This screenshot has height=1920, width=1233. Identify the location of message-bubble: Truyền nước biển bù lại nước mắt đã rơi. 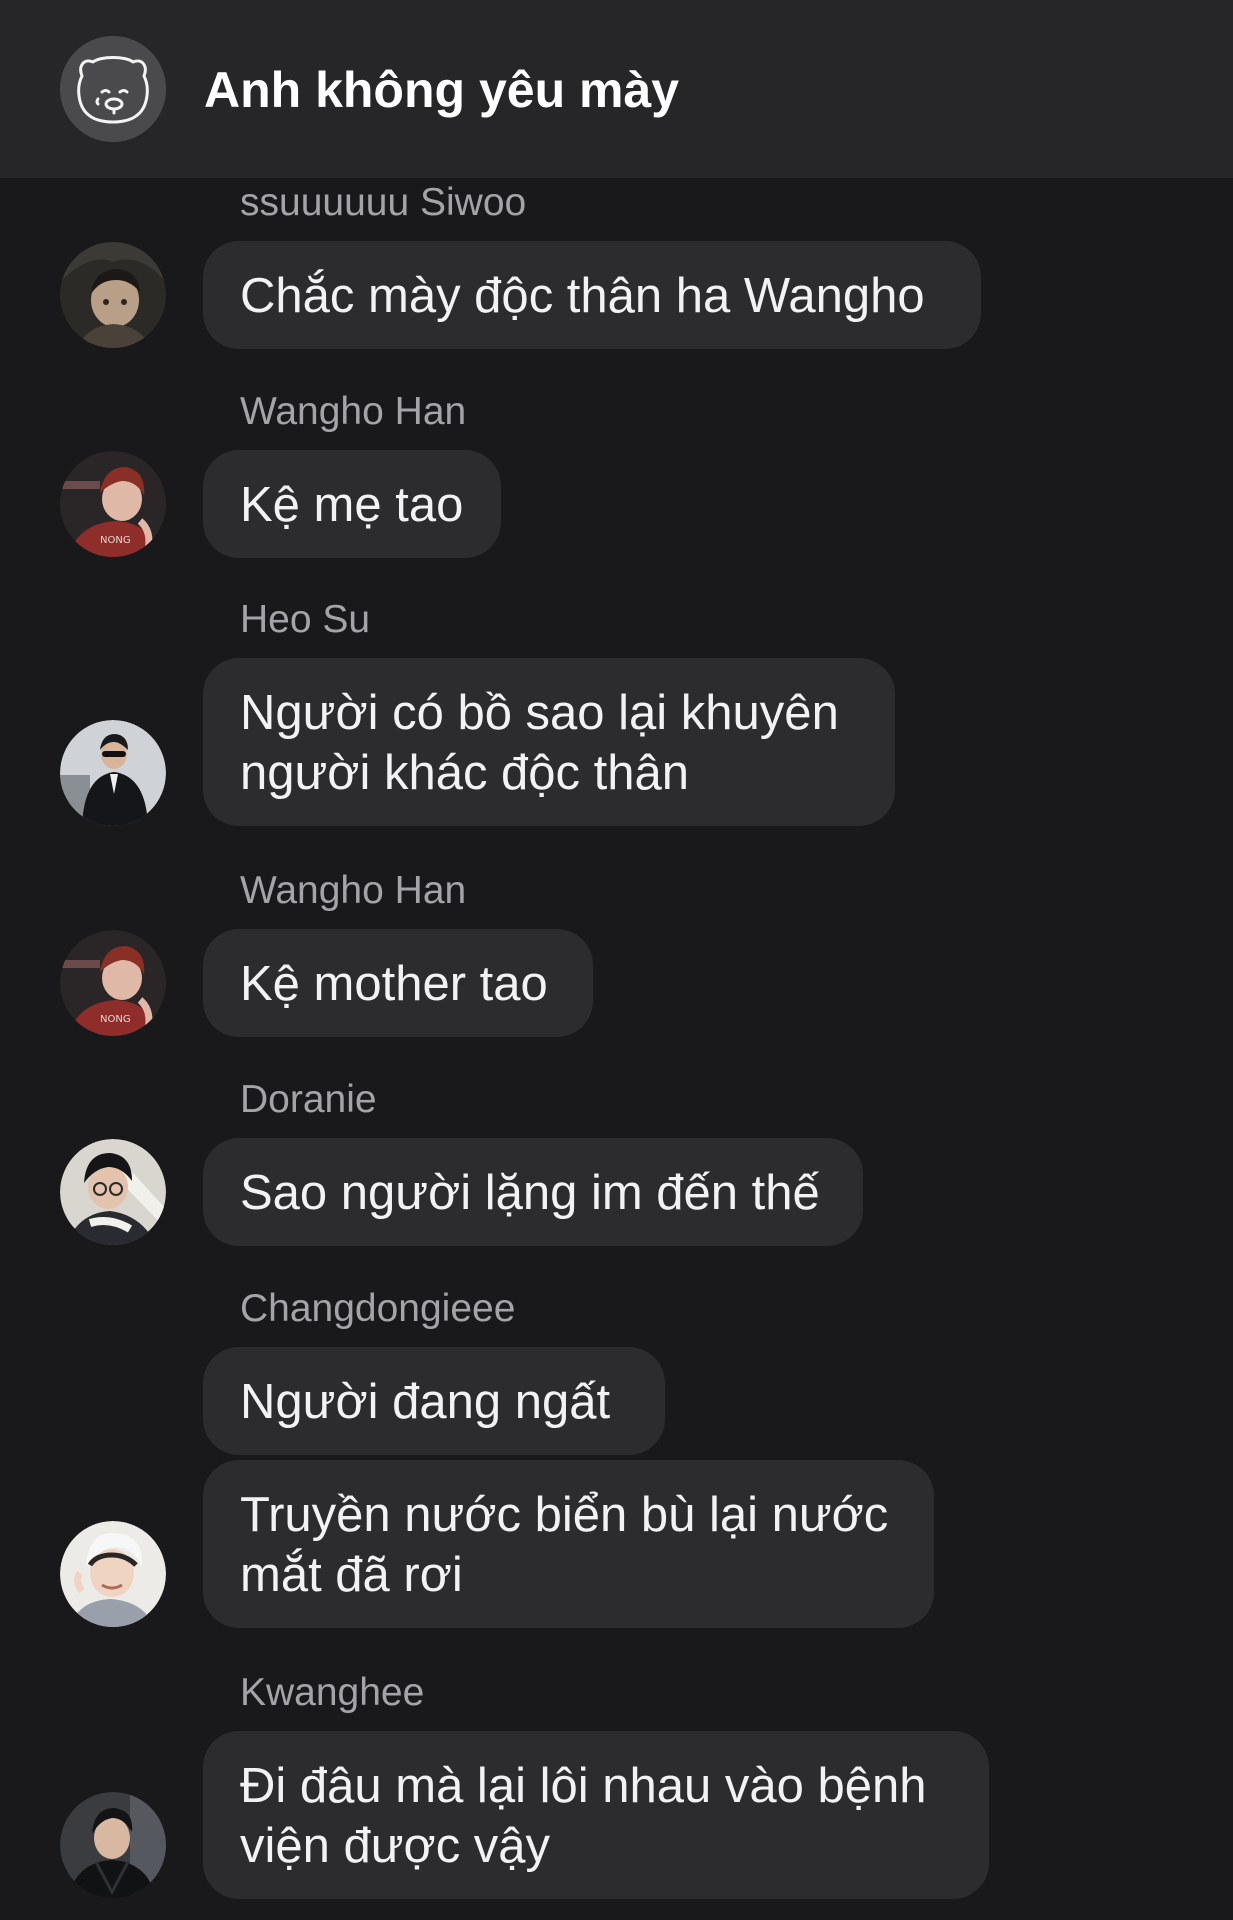
(568, 1544).